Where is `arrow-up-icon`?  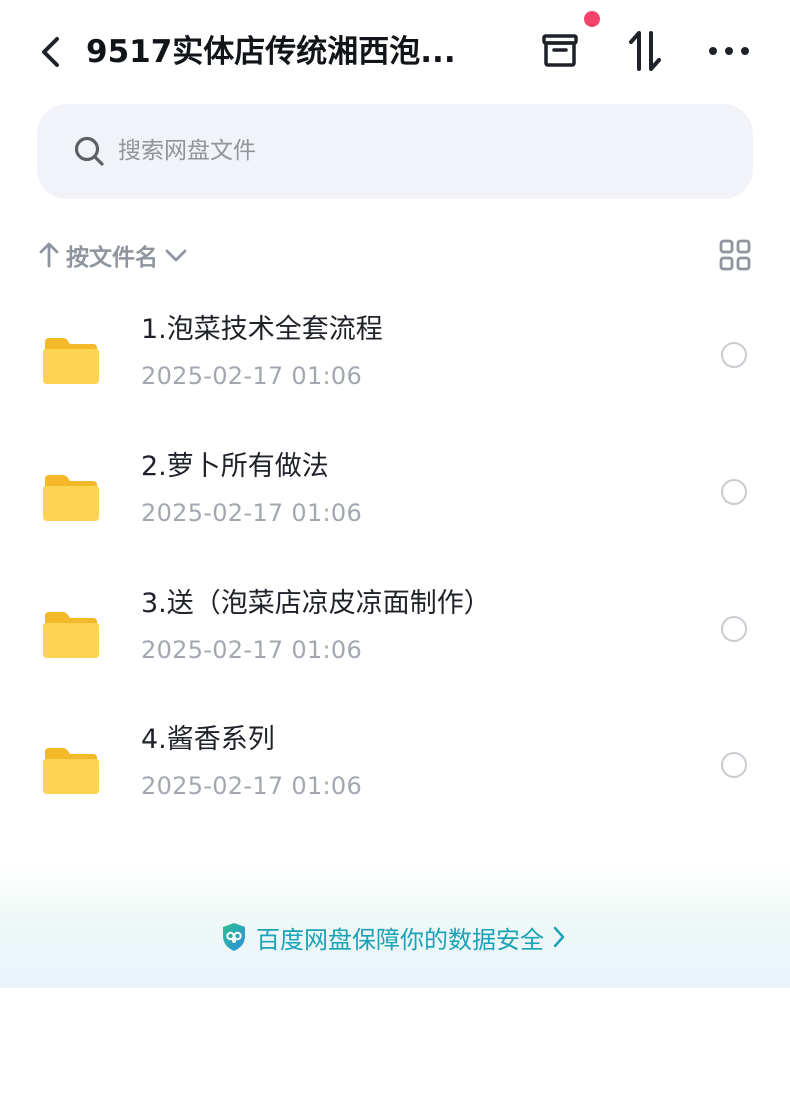
arrow-up-icon is located at coordinates (49, 255).